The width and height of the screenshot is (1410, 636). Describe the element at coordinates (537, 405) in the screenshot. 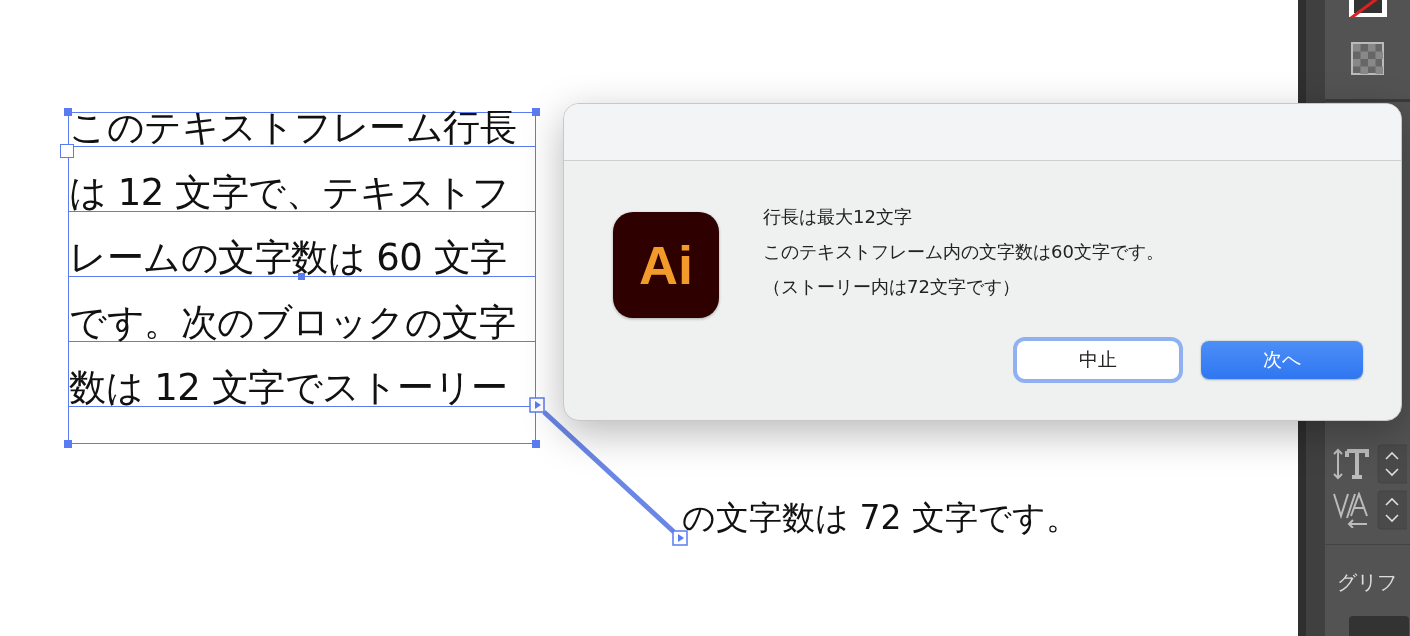

I see `out-port-icon` at that location.